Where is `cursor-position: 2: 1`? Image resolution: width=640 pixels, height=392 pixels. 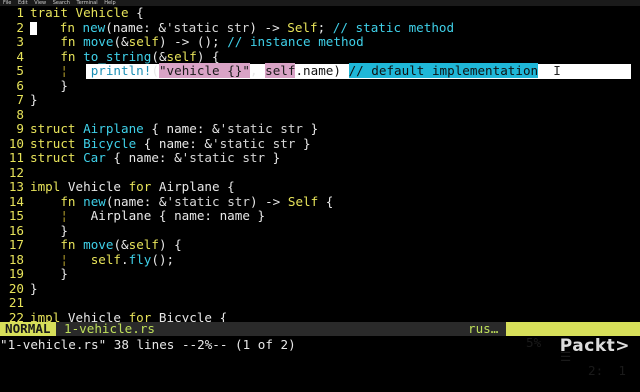 cursor-position: 2: 1 is located at coordinates (607, 370).